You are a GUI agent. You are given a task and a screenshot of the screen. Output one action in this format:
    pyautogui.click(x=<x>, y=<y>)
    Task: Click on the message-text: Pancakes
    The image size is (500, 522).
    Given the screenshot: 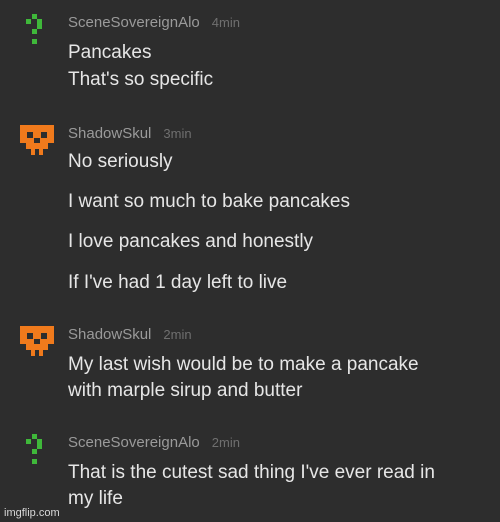 What is the action you would take?
    pyautogui.click(x=110, y=52)
    